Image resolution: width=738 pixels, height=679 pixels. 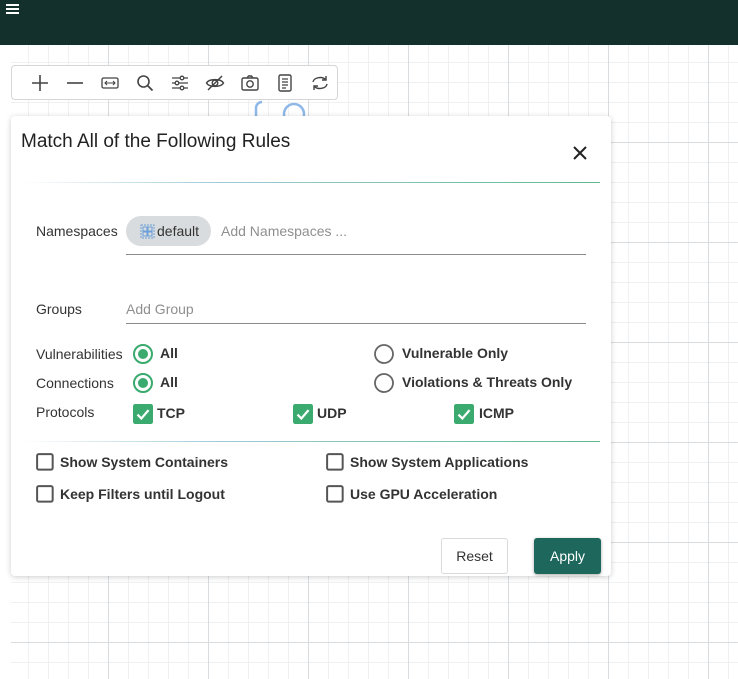 I want to click on graph-toolbar, so click(x=174, y=82).